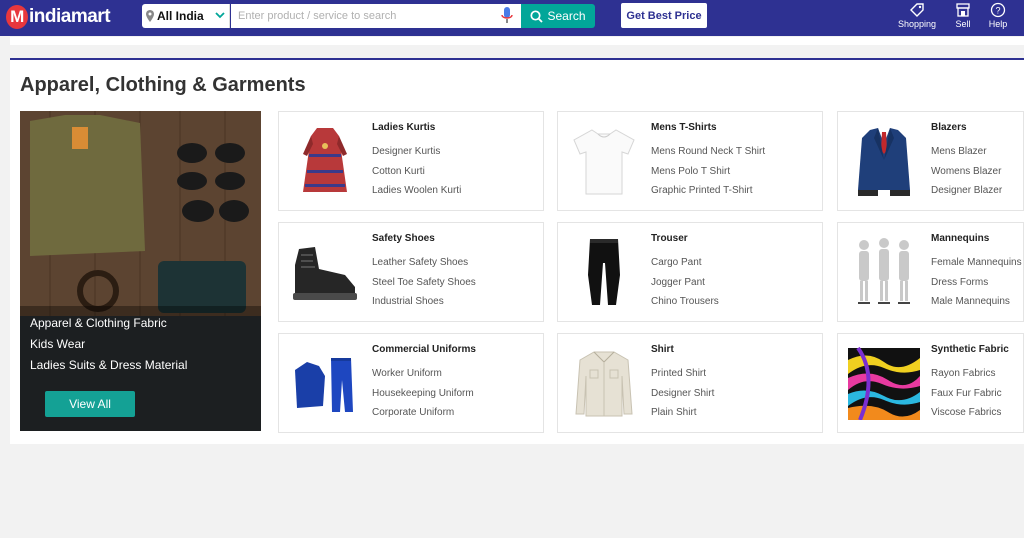 This screenshot has height=538, width=1024. What do you see at coordinates (682, 374) in the screenshot?
I see `card-link: Printed Shirt` at bounding box center [682, 374].